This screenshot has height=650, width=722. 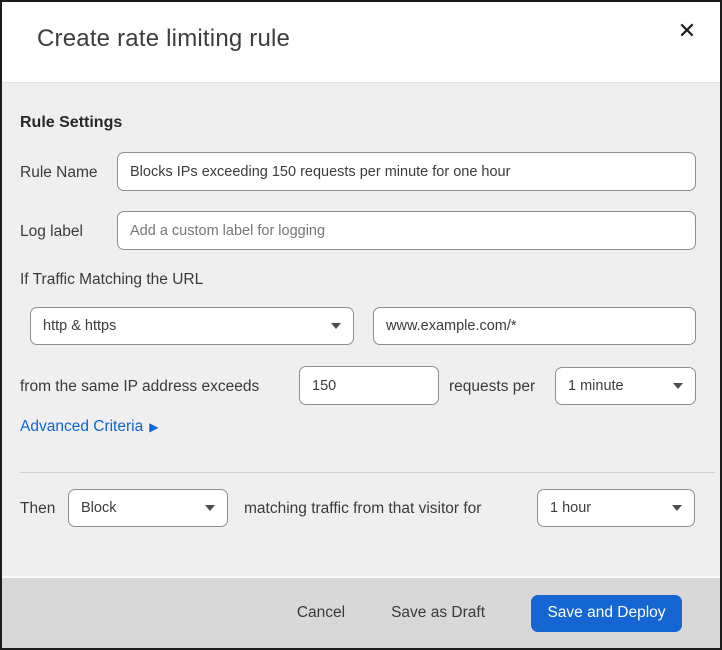 What do you see at coordinates (406, 230) in the screenshot?
I see `log-label-input` at bounding box center [406, 230].